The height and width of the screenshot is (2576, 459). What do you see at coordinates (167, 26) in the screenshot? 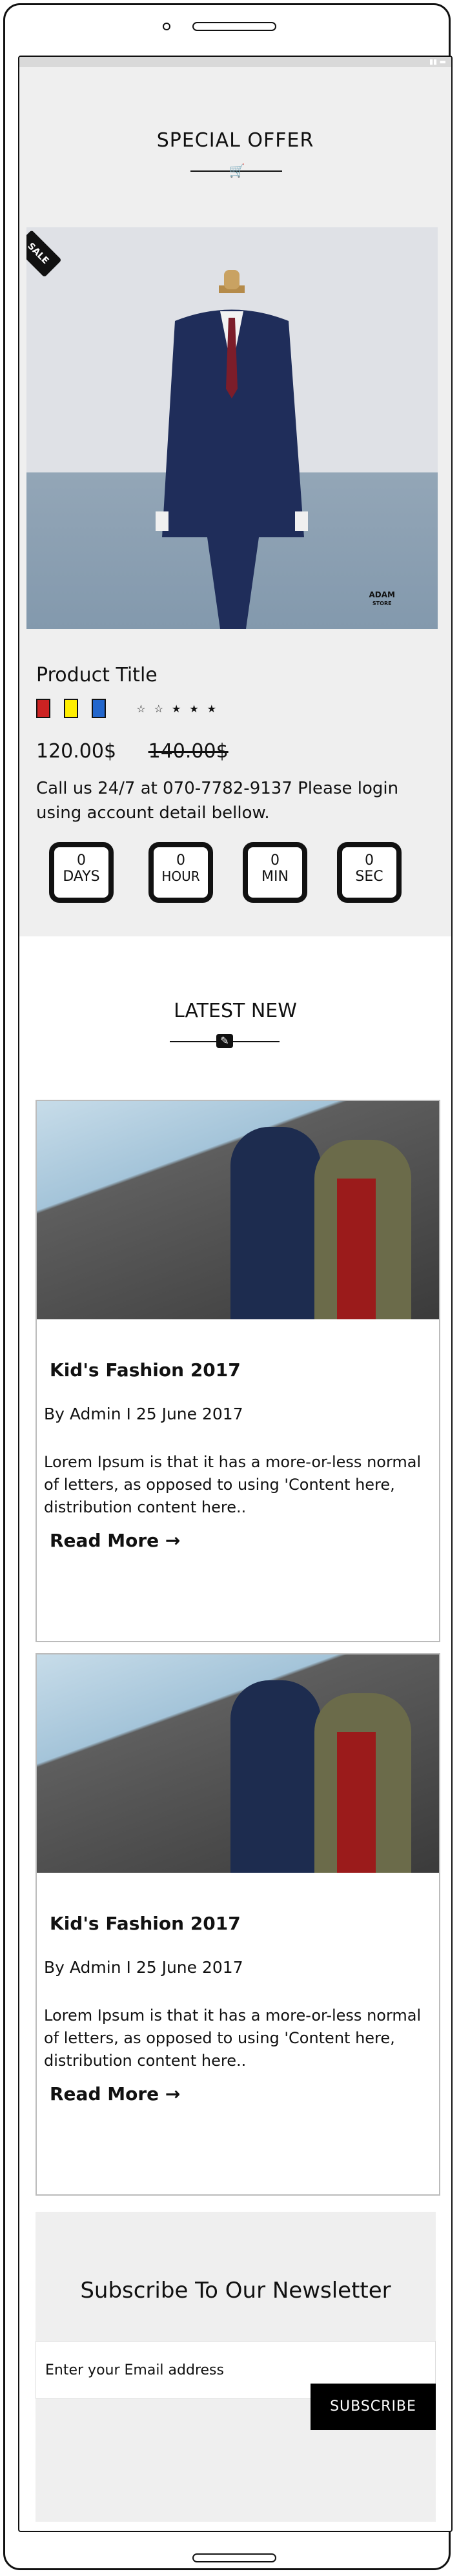
I see `camera-dot` at bounding box center [167, 26].